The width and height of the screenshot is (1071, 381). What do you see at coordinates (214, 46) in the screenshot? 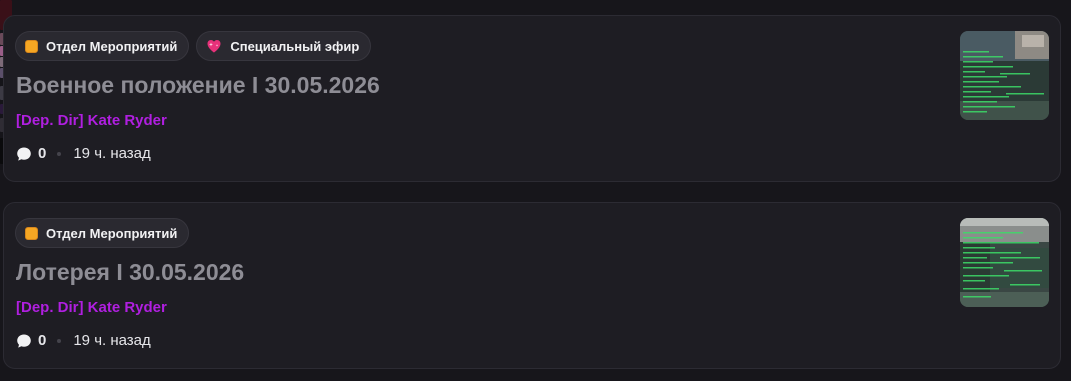
I see `sparkling-heart-icon` at bounding box center [214, 46].